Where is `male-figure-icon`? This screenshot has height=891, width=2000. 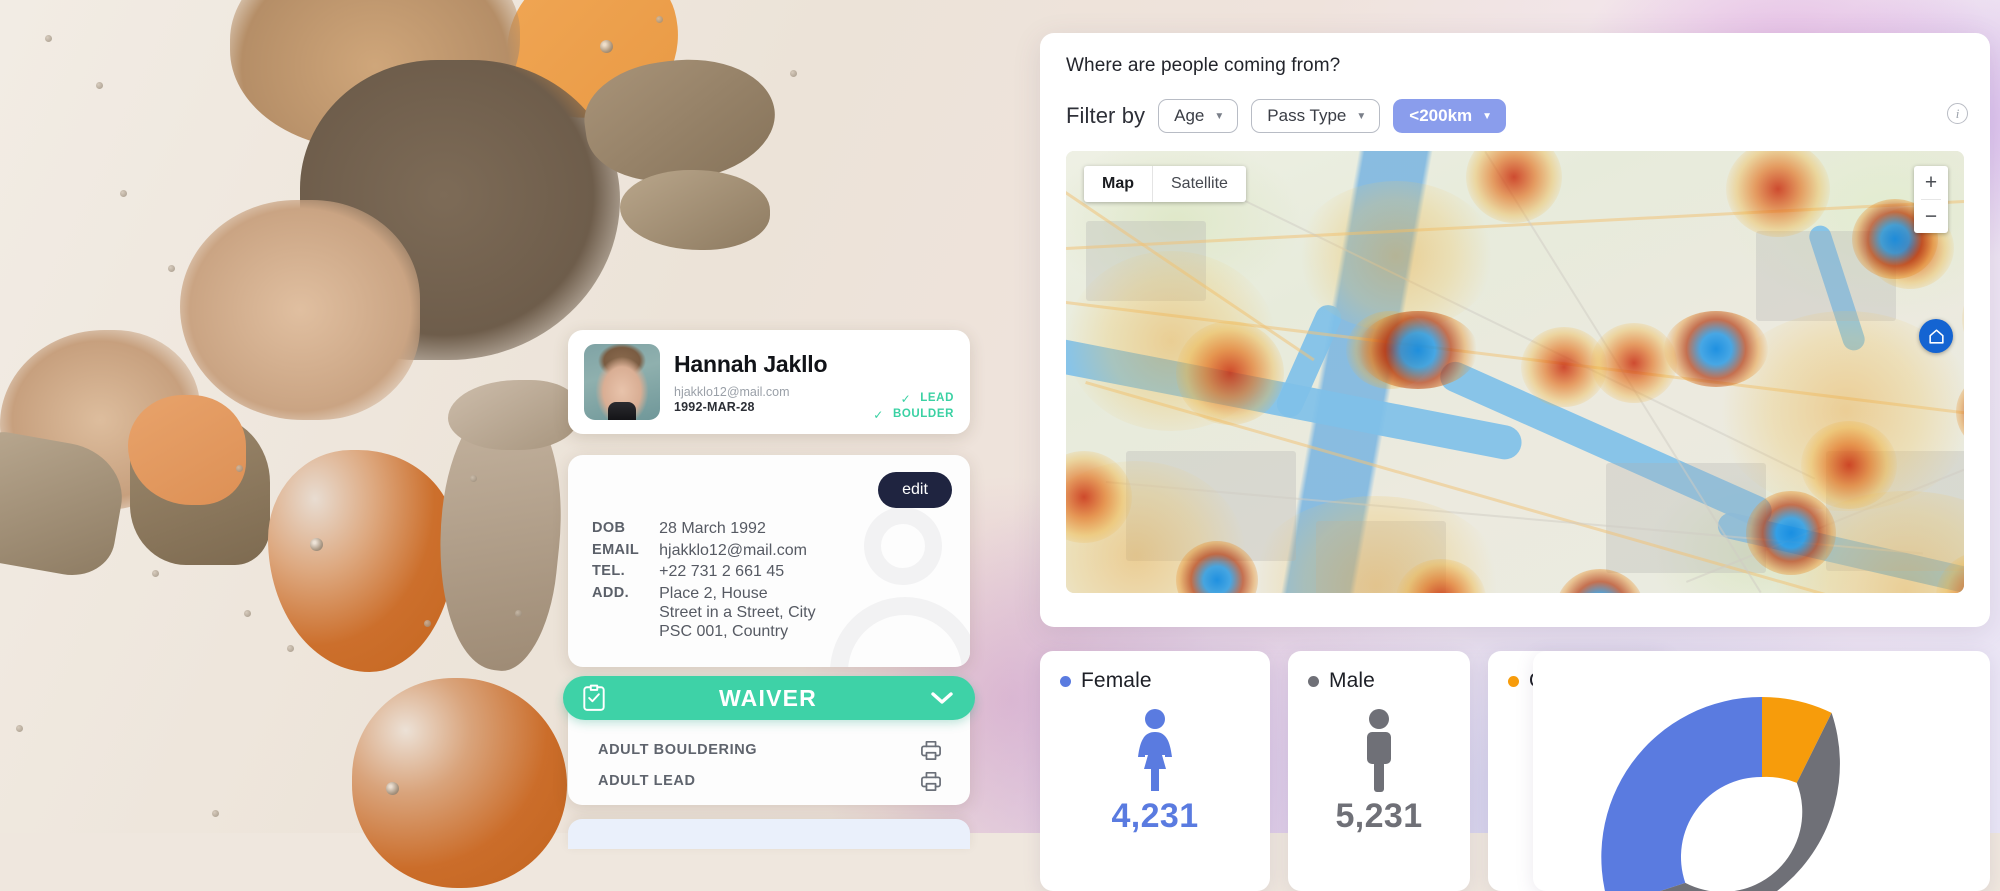 male-figure-icon is located at coordinates (1379, 750).